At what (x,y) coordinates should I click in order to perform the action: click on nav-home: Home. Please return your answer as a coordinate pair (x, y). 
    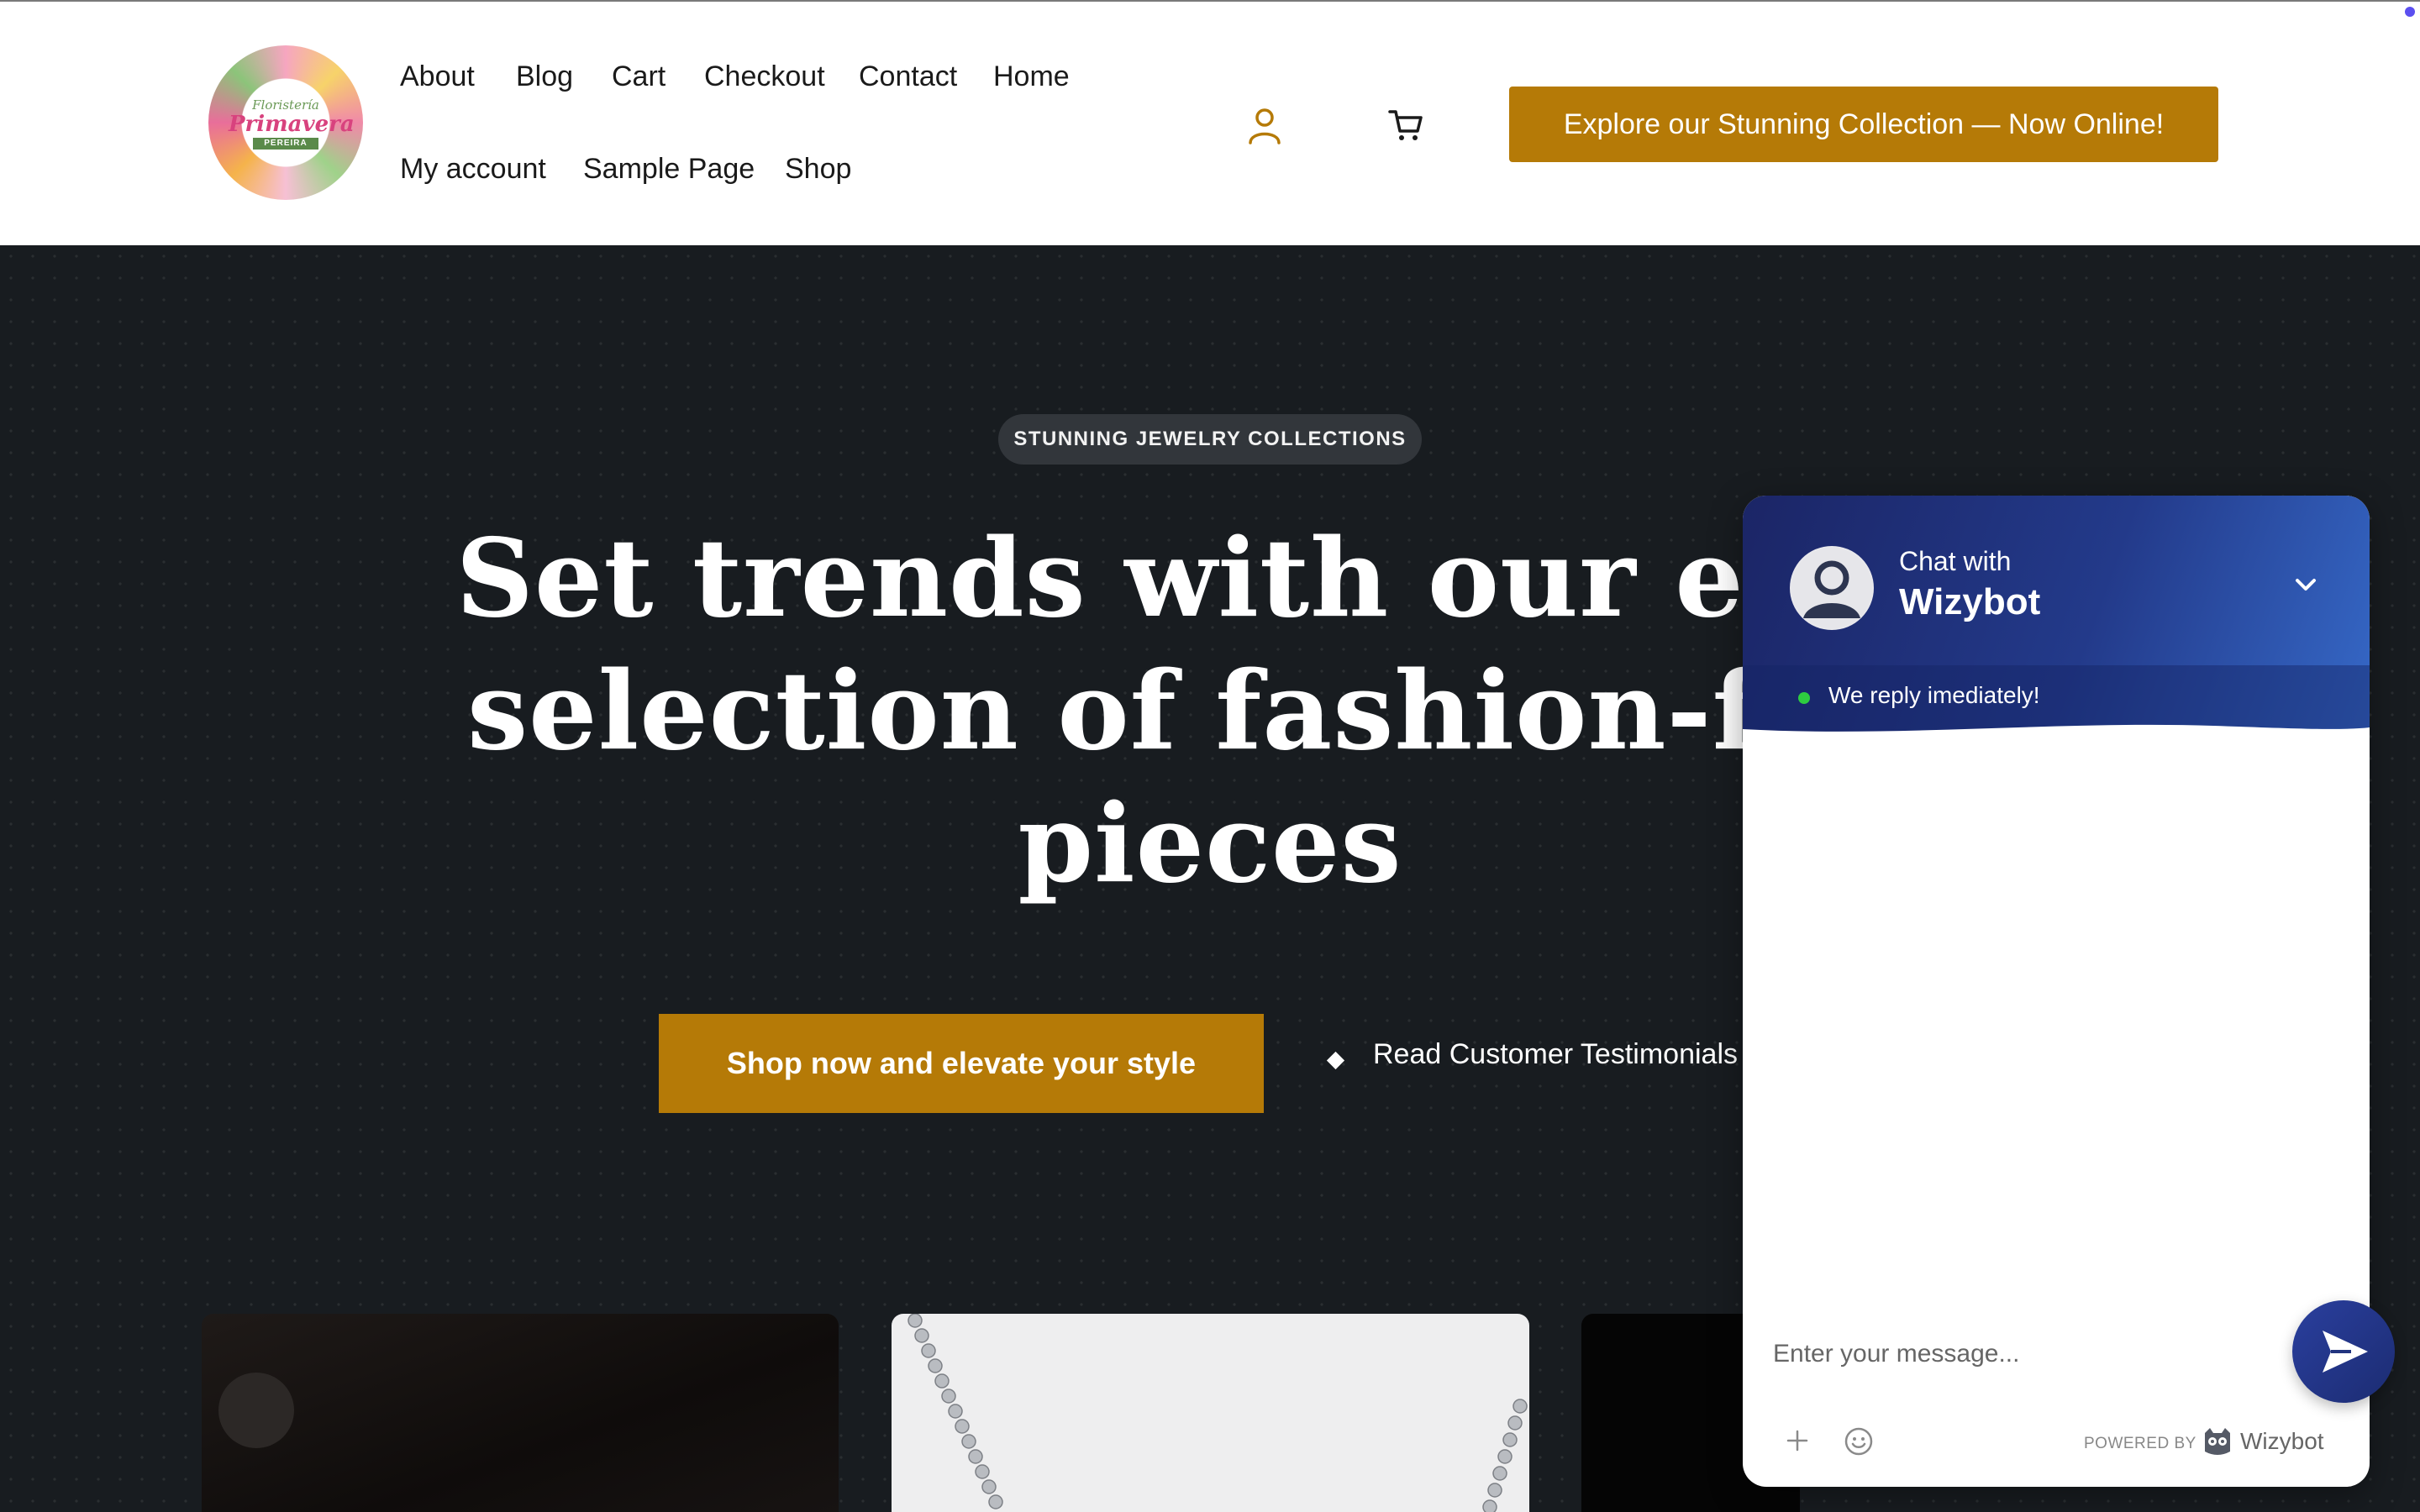
    Looking at the image, I should click on (1031, 76).